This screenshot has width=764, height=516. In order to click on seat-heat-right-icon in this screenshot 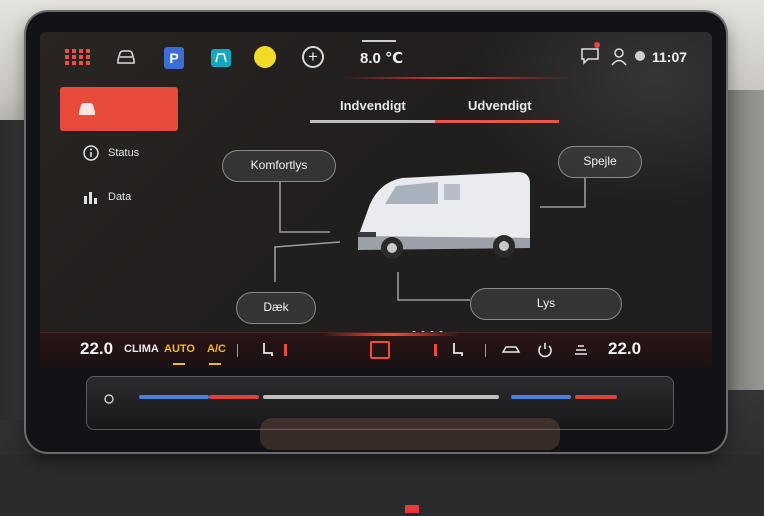, I will do `click(459, 350)`.